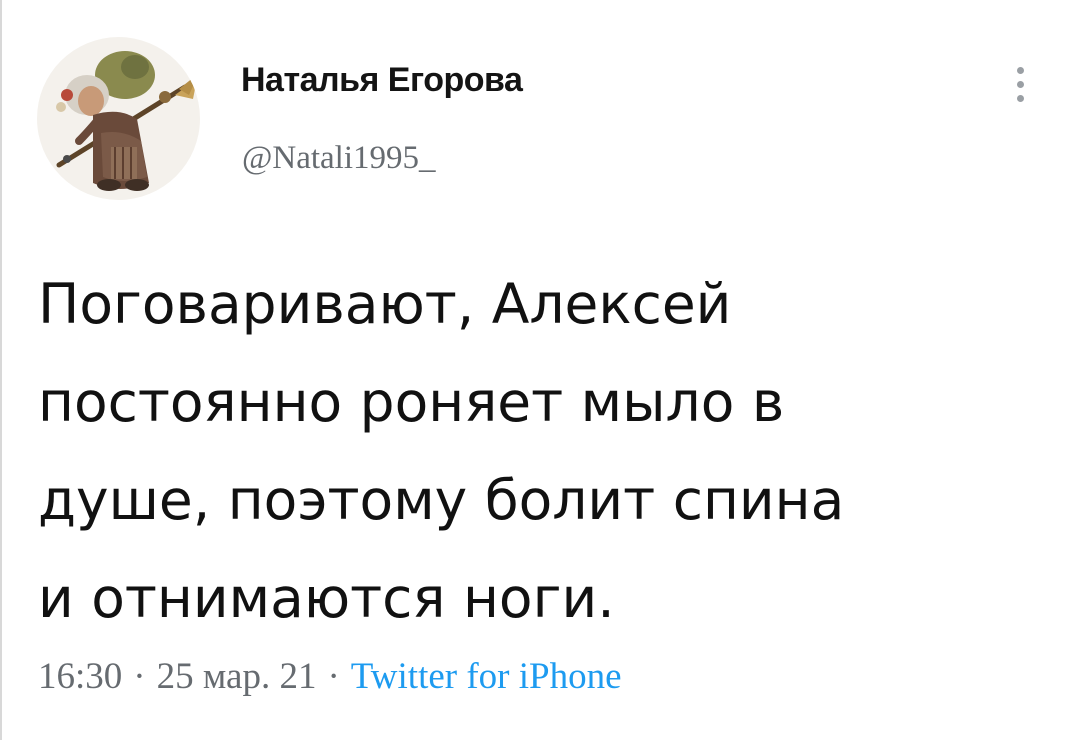  What do you see at coordinates (80, 676) in the screenshot?
I see `tweet-time: 16:30` at bounding box center [80, 676].